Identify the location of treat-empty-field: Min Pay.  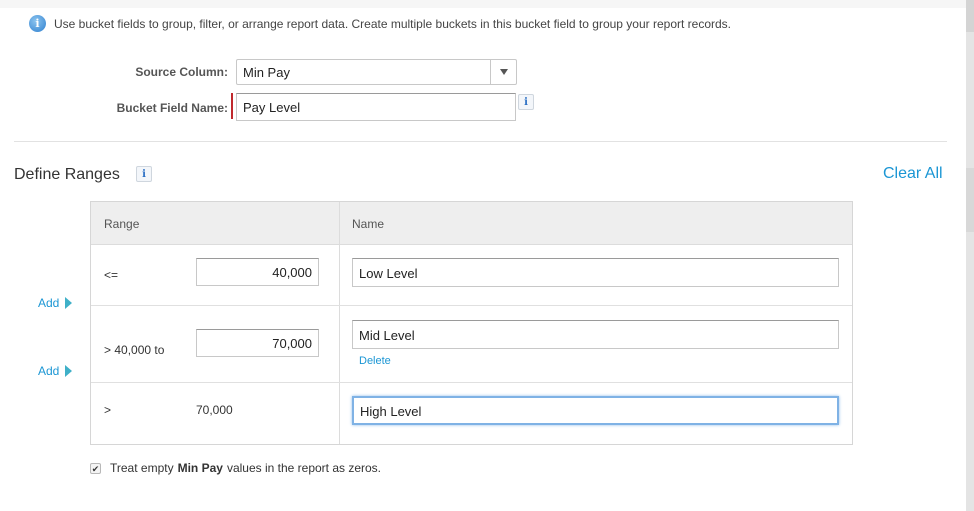
(200, 468).